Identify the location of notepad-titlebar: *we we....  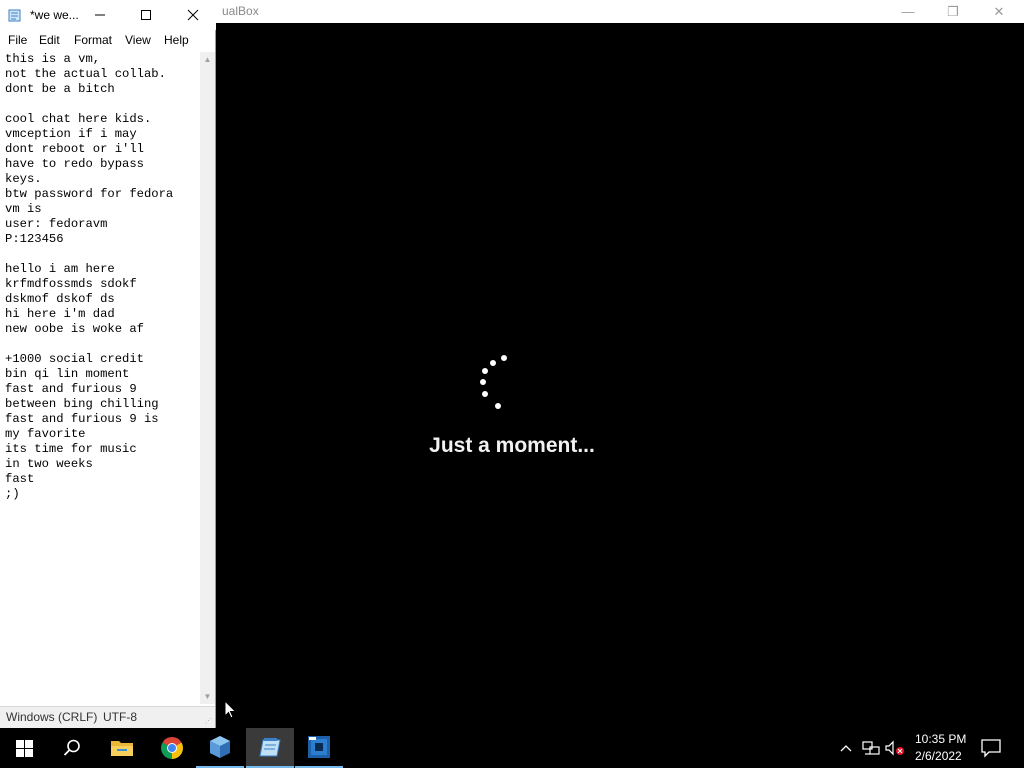
(108, 15).